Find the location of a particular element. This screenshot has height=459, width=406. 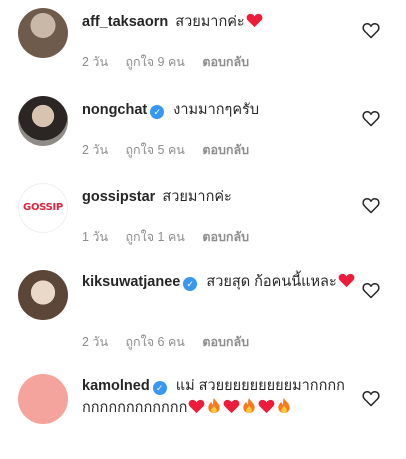

avatar: GOSSIP is located at coordinates (43, 208).